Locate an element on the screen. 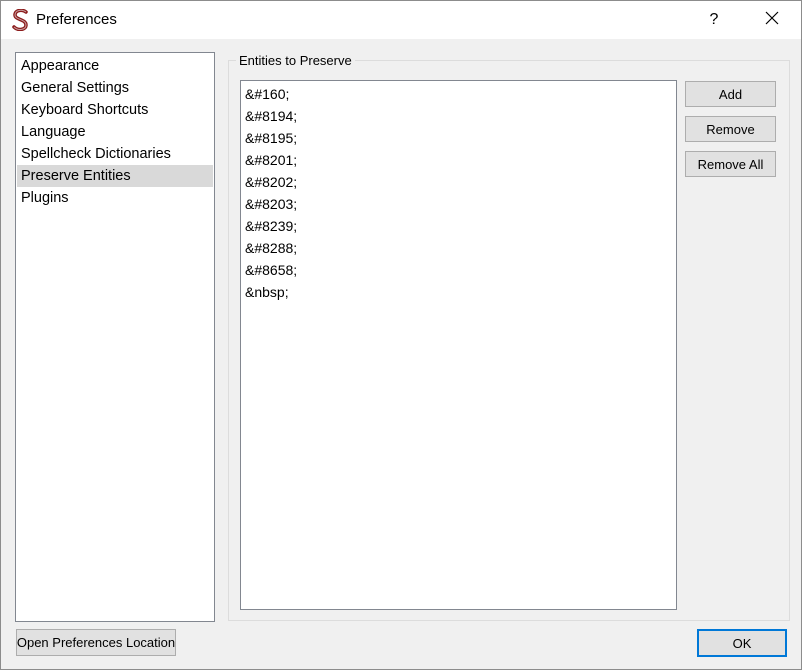 Image resolution: width=802 pixels, height=670 pixels. help-button: ? is located at coordinates (714, 20).